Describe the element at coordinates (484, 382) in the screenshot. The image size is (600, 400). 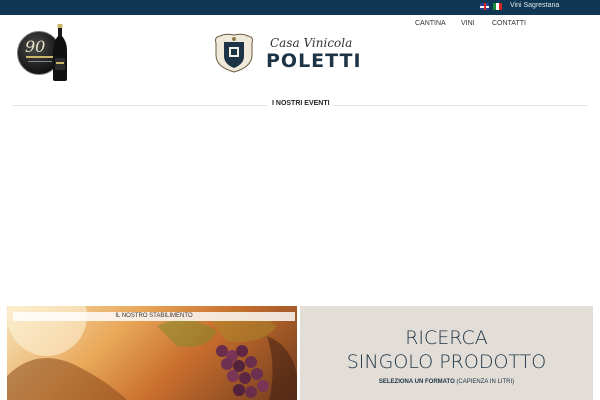
I see `search-subtitle-rest: (CAPIENZA IN LITRI)` at that location.